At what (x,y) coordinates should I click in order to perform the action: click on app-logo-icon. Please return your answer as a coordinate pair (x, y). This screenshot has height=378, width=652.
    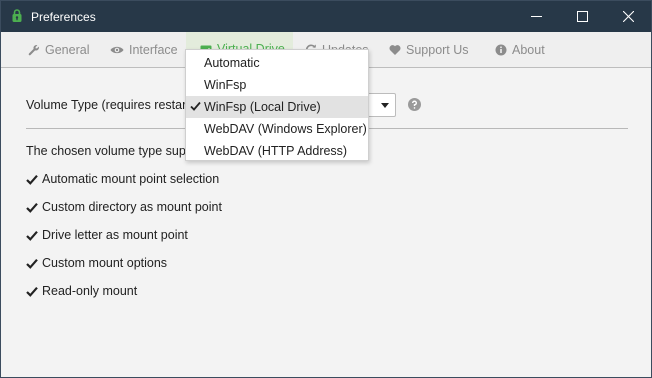
    Looking at the image, I should click on (17, 15).